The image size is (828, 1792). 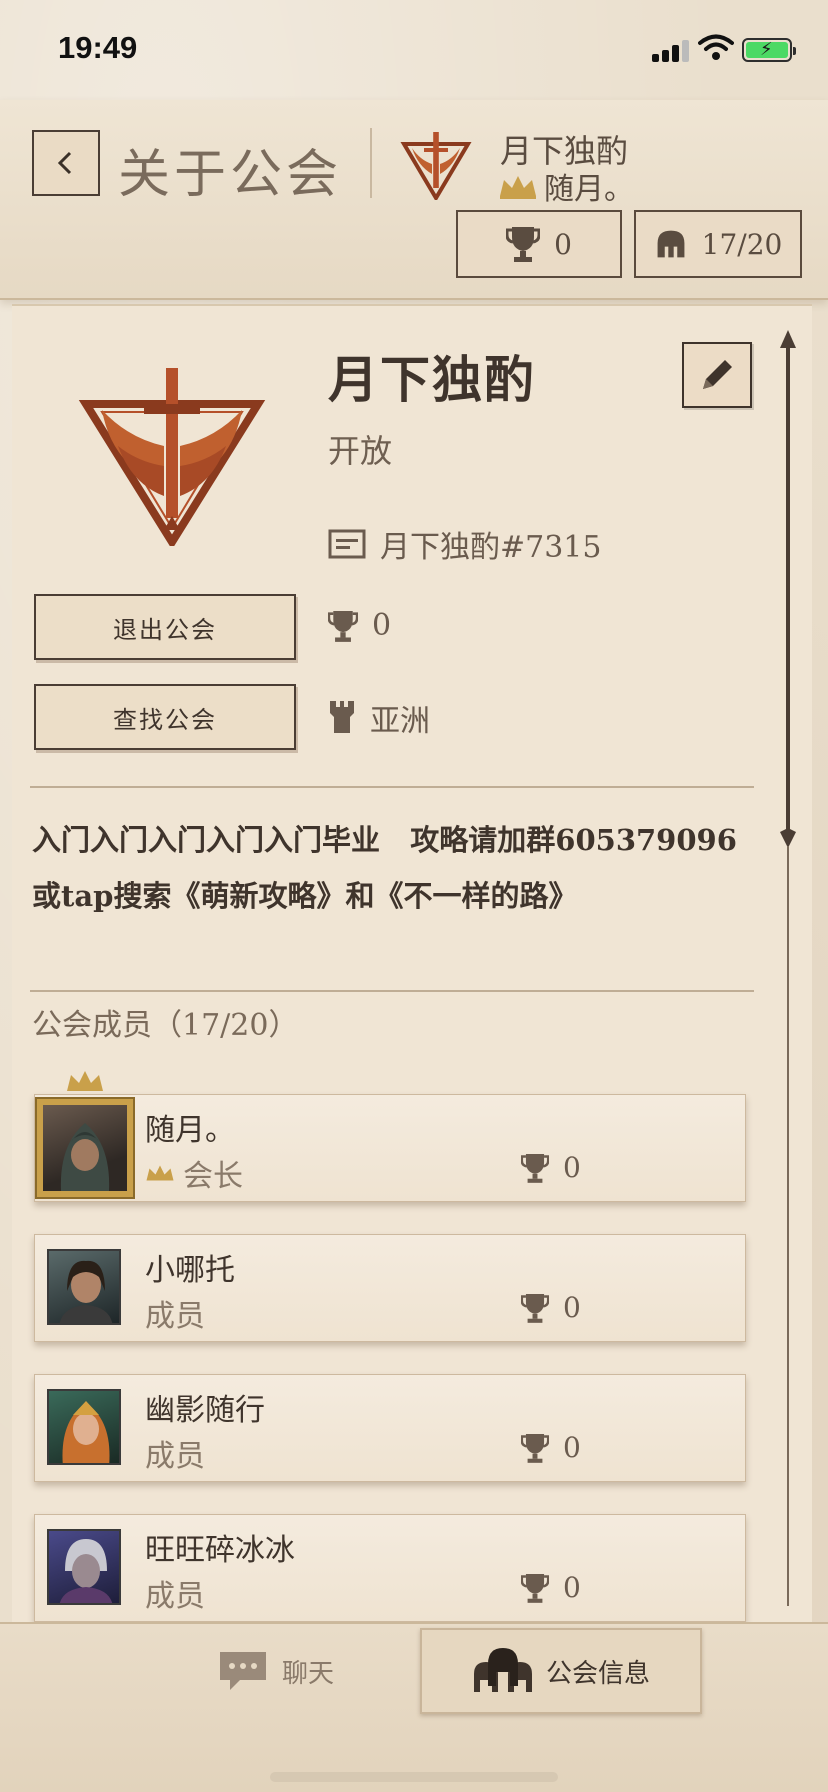 I want to click on member-row: 小哪托 成员 0, so click(x=390, y=1288).